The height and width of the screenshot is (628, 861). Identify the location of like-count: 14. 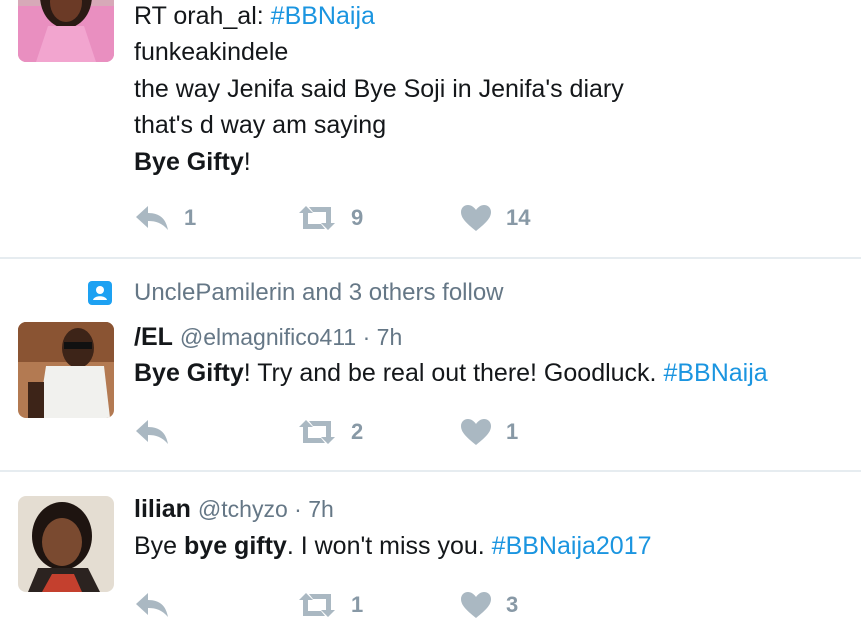
(518, 217).